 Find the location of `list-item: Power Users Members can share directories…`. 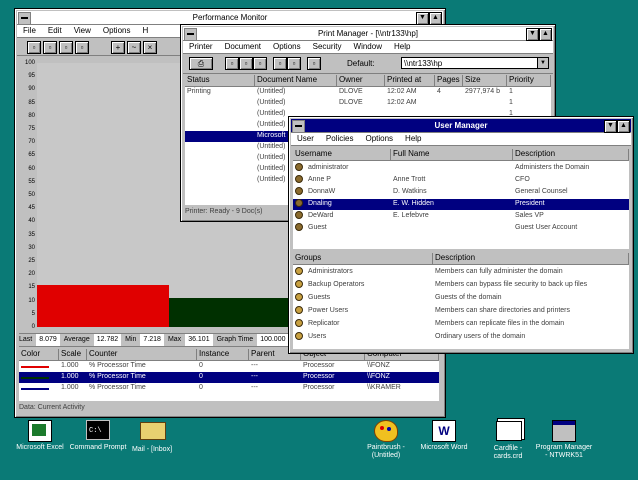

list-item: Power Users Members can share directories… is located at coordinates (461, 312).